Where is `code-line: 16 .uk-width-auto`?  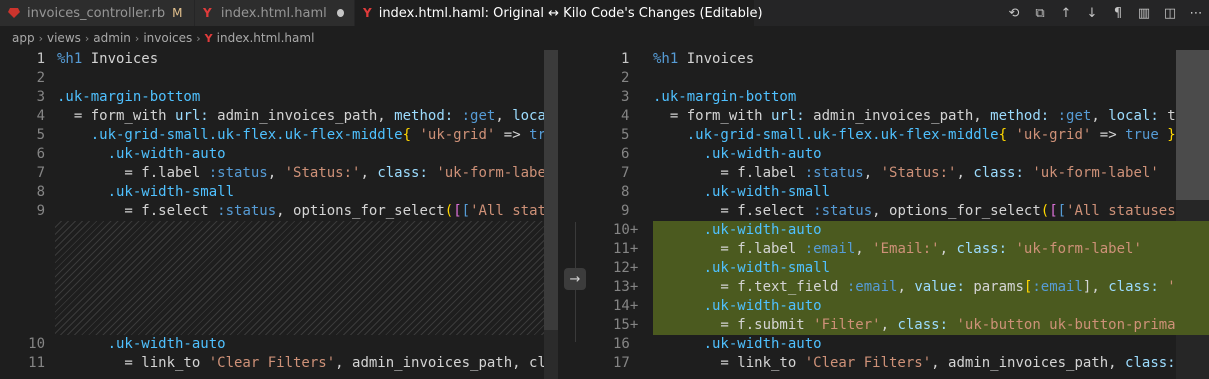
code-line: 16 .uk-width-auto is located at coordinates (901, 344).